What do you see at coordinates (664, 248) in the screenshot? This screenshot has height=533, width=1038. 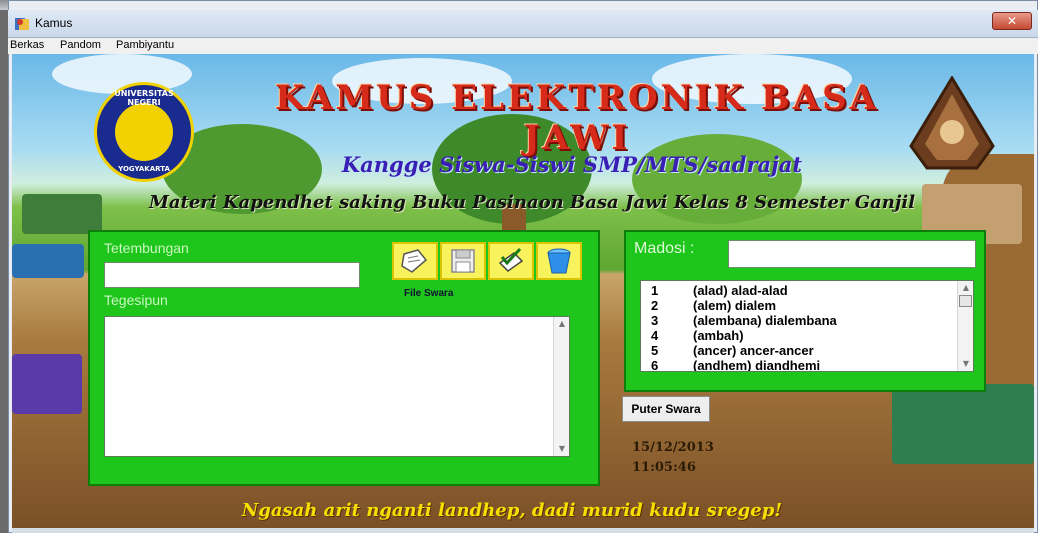 I see `madosi-label: Madosi :` at bounding box center [664, 248].